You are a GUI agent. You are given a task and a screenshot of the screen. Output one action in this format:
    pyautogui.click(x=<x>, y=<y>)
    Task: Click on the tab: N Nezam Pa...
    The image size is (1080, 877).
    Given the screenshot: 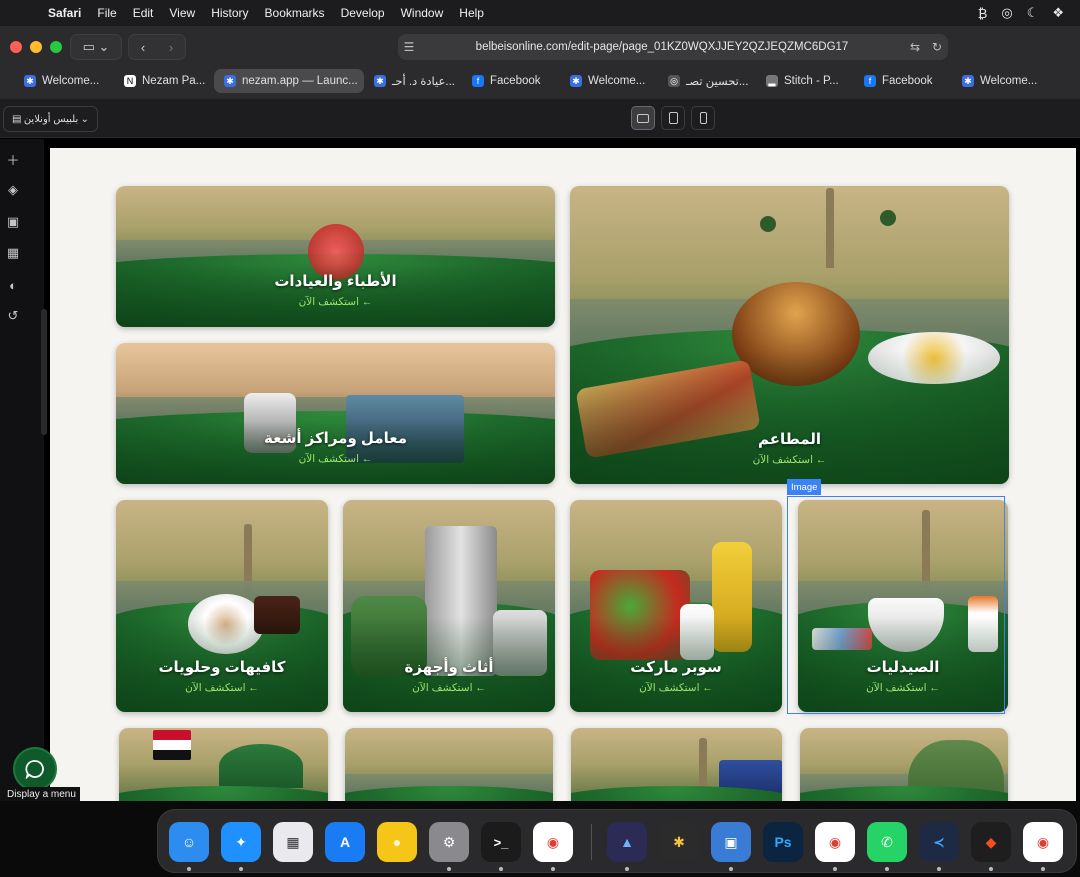 What is the action you would take?
    pyautogui.click(x=164, y=81)
    